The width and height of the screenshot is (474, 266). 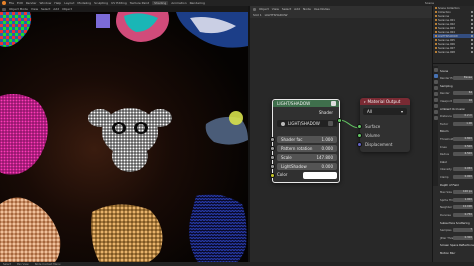 What do you see at coordinates (463, 237) in the screenshot?
I see `property-value-field: 0.300` at bounding box center [463, 237].